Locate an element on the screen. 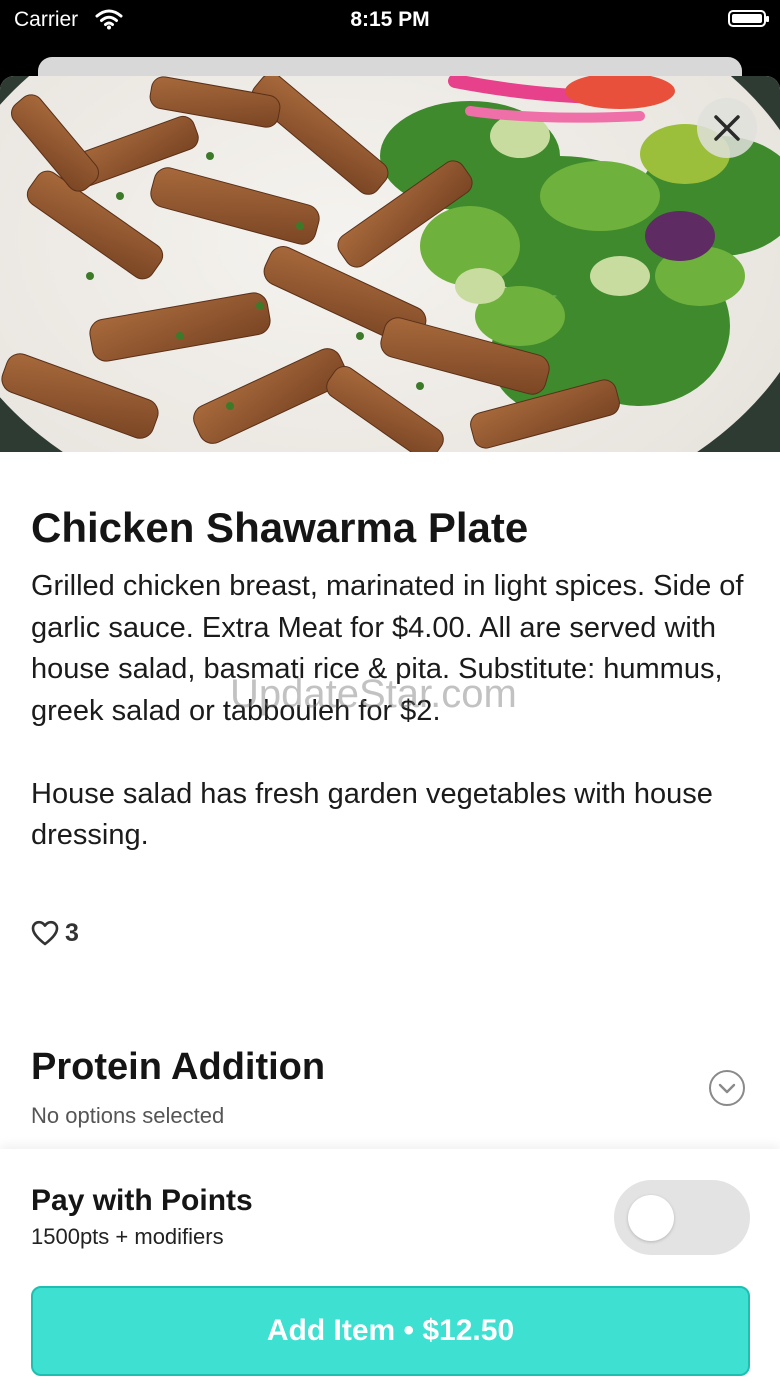 The height and width of the screenshot is (1387, 780). toggle-knob is located at coordinates (651, 1218).